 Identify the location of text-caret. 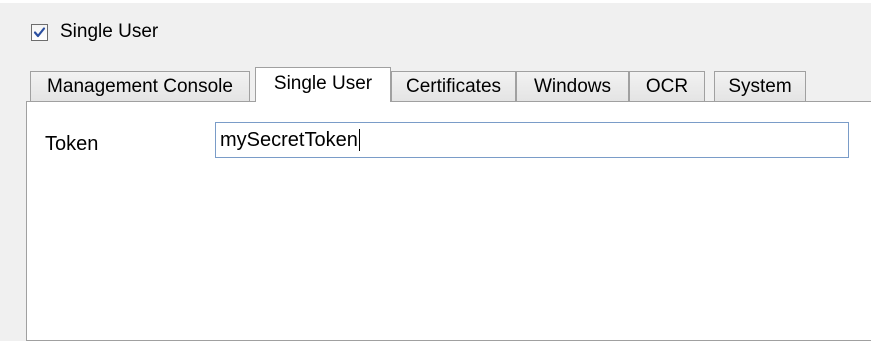
(359, 140).